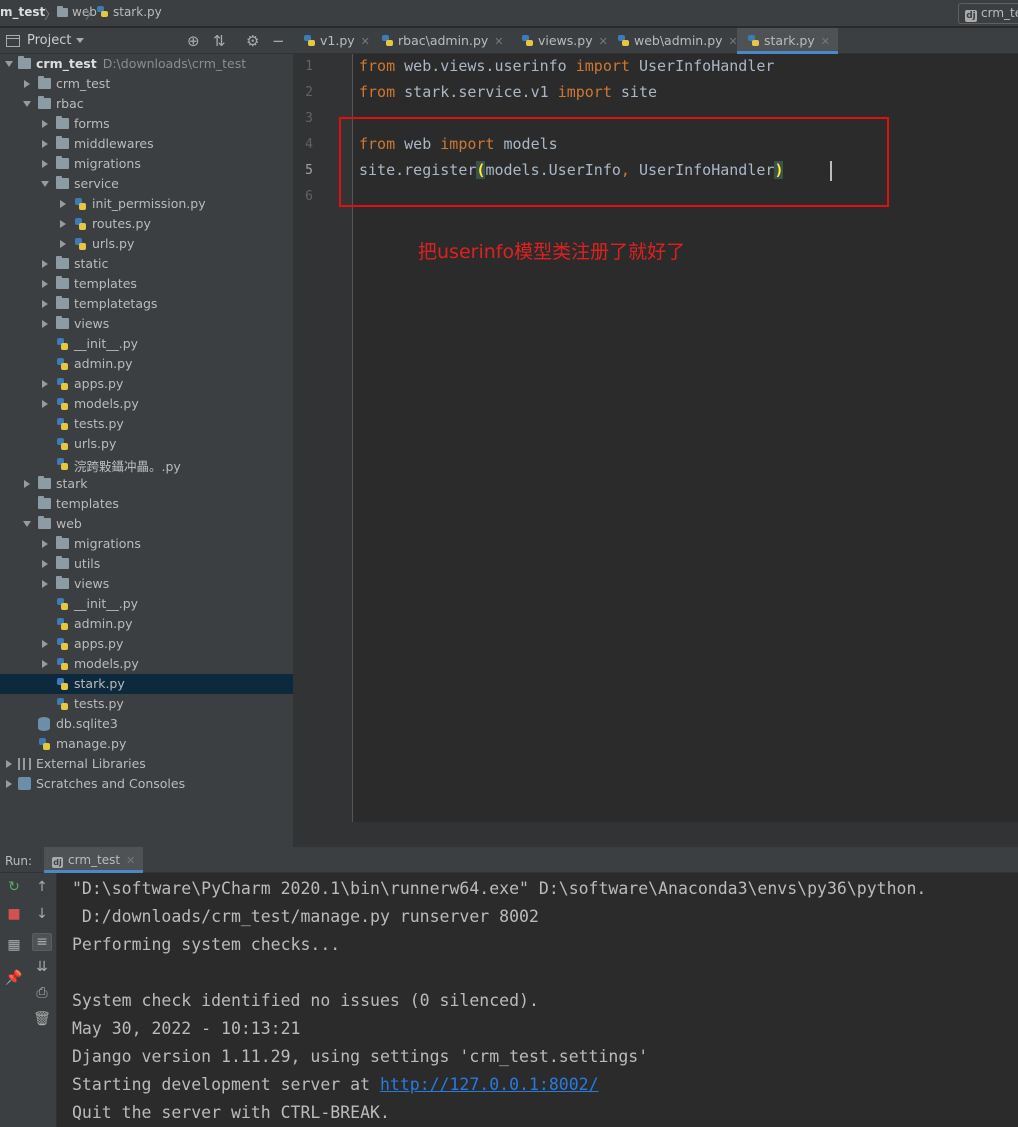 Image resolution: width=1018 pixels, height=1127 pixels. Describe the element at coordinates (14, 945) in the screenshot. I see `layout-icon: ▦` at that location.